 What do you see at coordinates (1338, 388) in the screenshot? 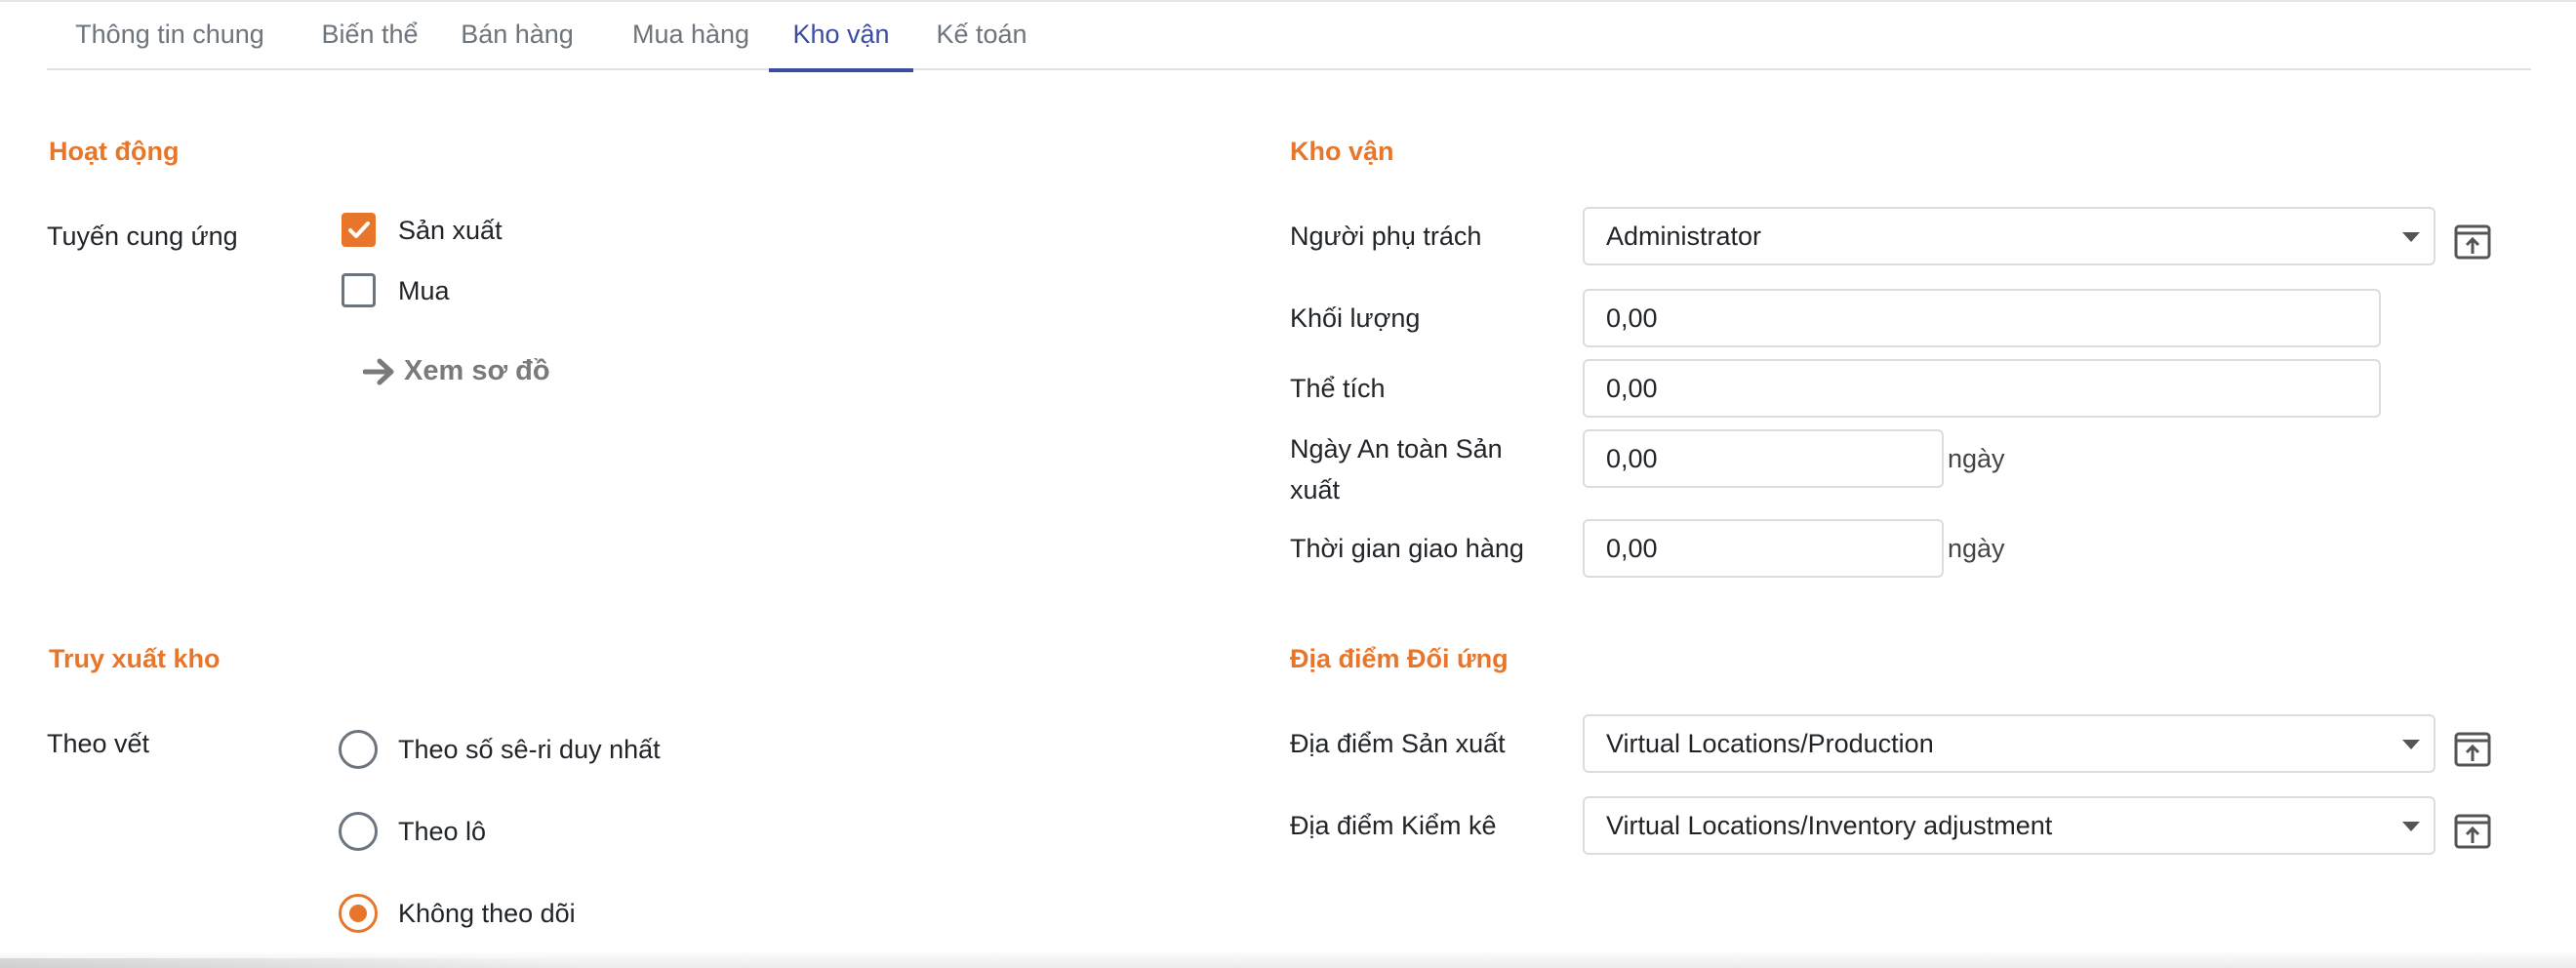
I see `volume-label: Thể tích` at bounding box center [1338, 388].